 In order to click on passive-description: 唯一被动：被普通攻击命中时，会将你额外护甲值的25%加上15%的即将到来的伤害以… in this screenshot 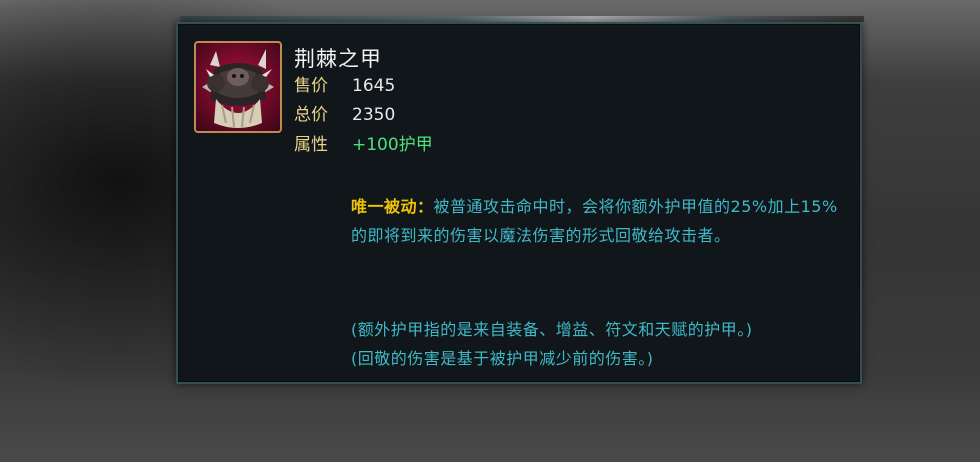, I will do `click(598, 221)`.